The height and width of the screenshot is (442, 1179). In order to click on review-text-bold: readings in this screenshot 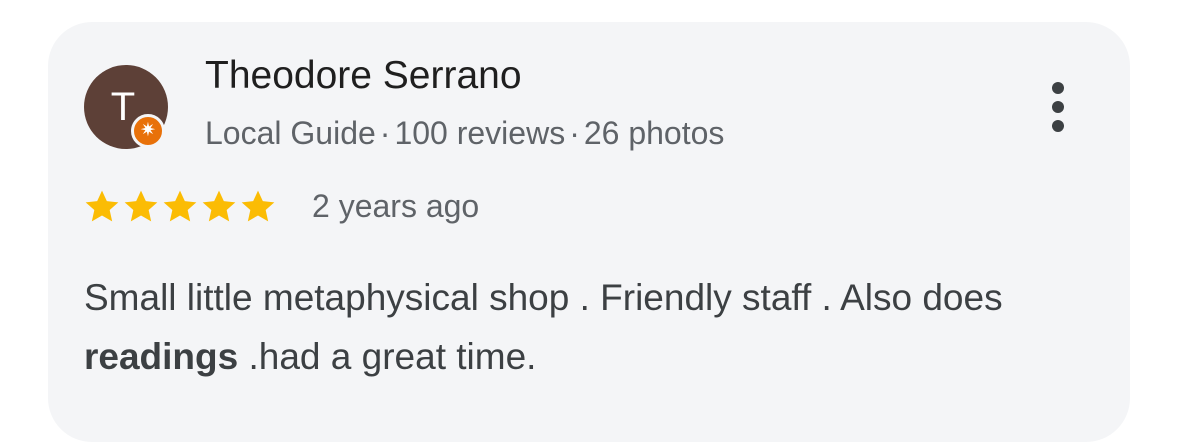, I will do `click(161, 356)`.